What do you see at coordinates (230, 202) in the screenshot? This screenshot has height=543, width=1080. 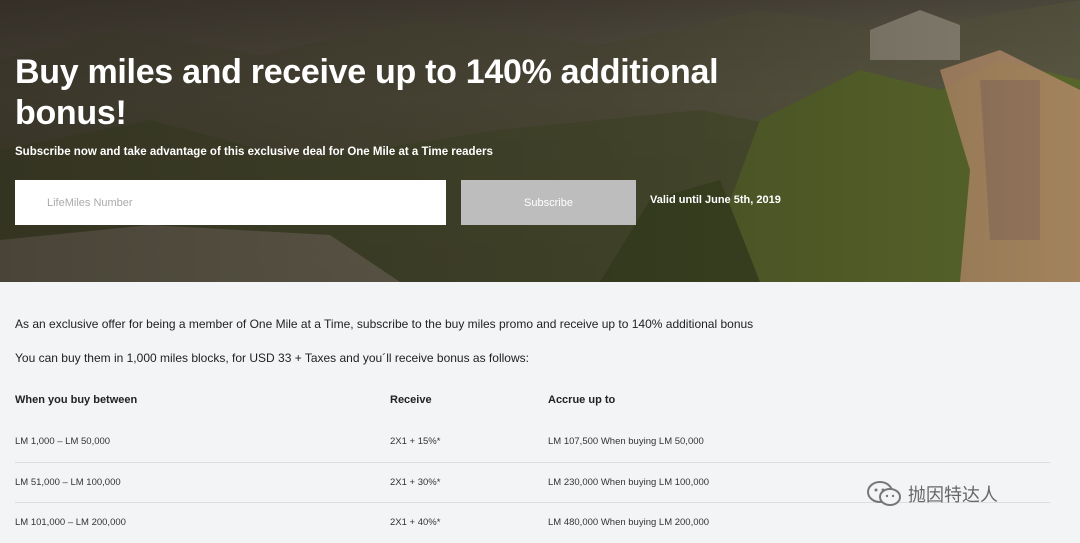 I see `lifemiles-number-input` at bounding box center [230, 202].